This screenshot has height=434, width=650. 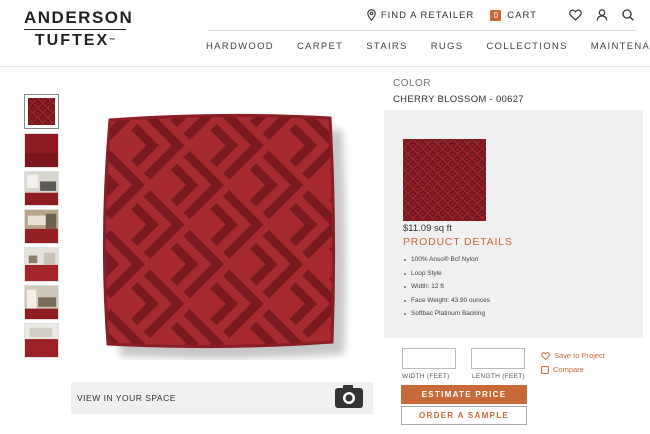 I want to click on logo-line-1: ANDERSON, so click(x=79, y=17).